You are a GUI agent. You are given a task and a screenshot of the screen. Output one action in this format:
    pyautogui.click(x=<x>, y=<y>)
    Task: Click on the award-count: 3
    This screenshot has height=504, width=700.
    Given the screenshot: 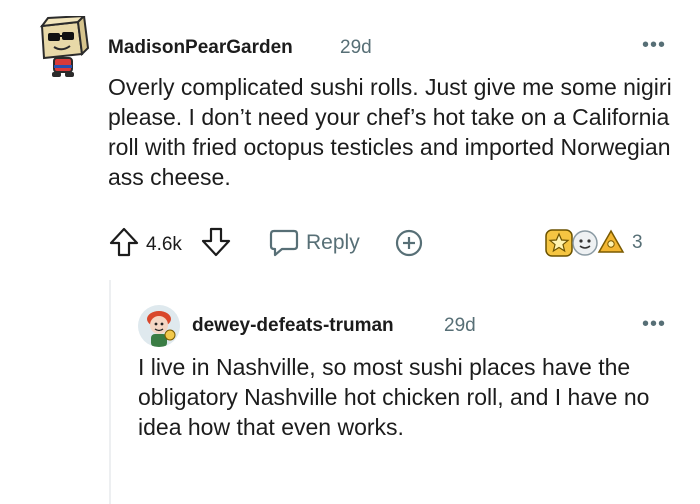 What is the action you would take?
    pyautogui.click(x=637, y=242)
    